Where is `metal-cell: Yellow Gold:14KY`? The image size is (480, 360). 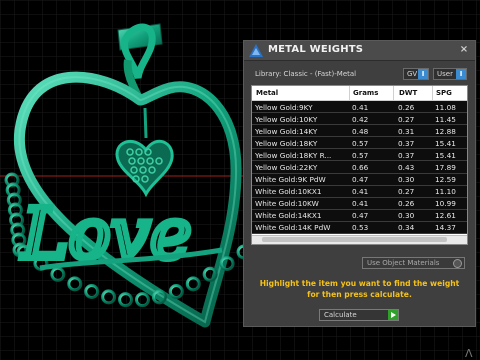 metal-cell: Yellow Gold:14KY is located at coordinates (286, 131).